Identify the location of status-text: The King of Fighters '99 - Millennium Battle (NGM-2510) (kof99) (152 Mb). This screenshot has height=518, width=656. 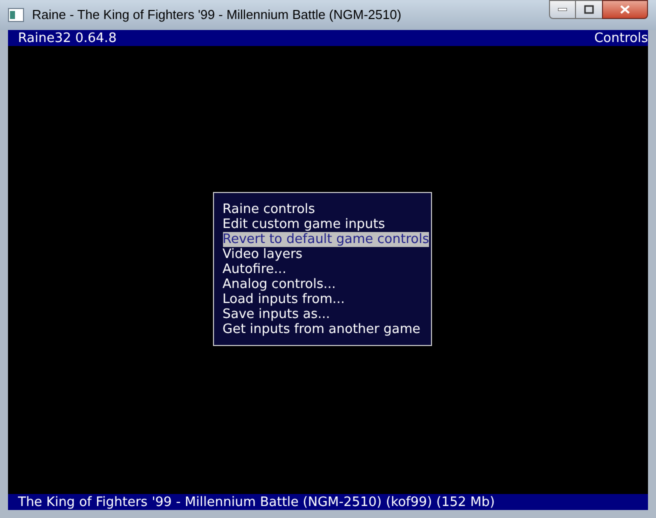
(256, 502).